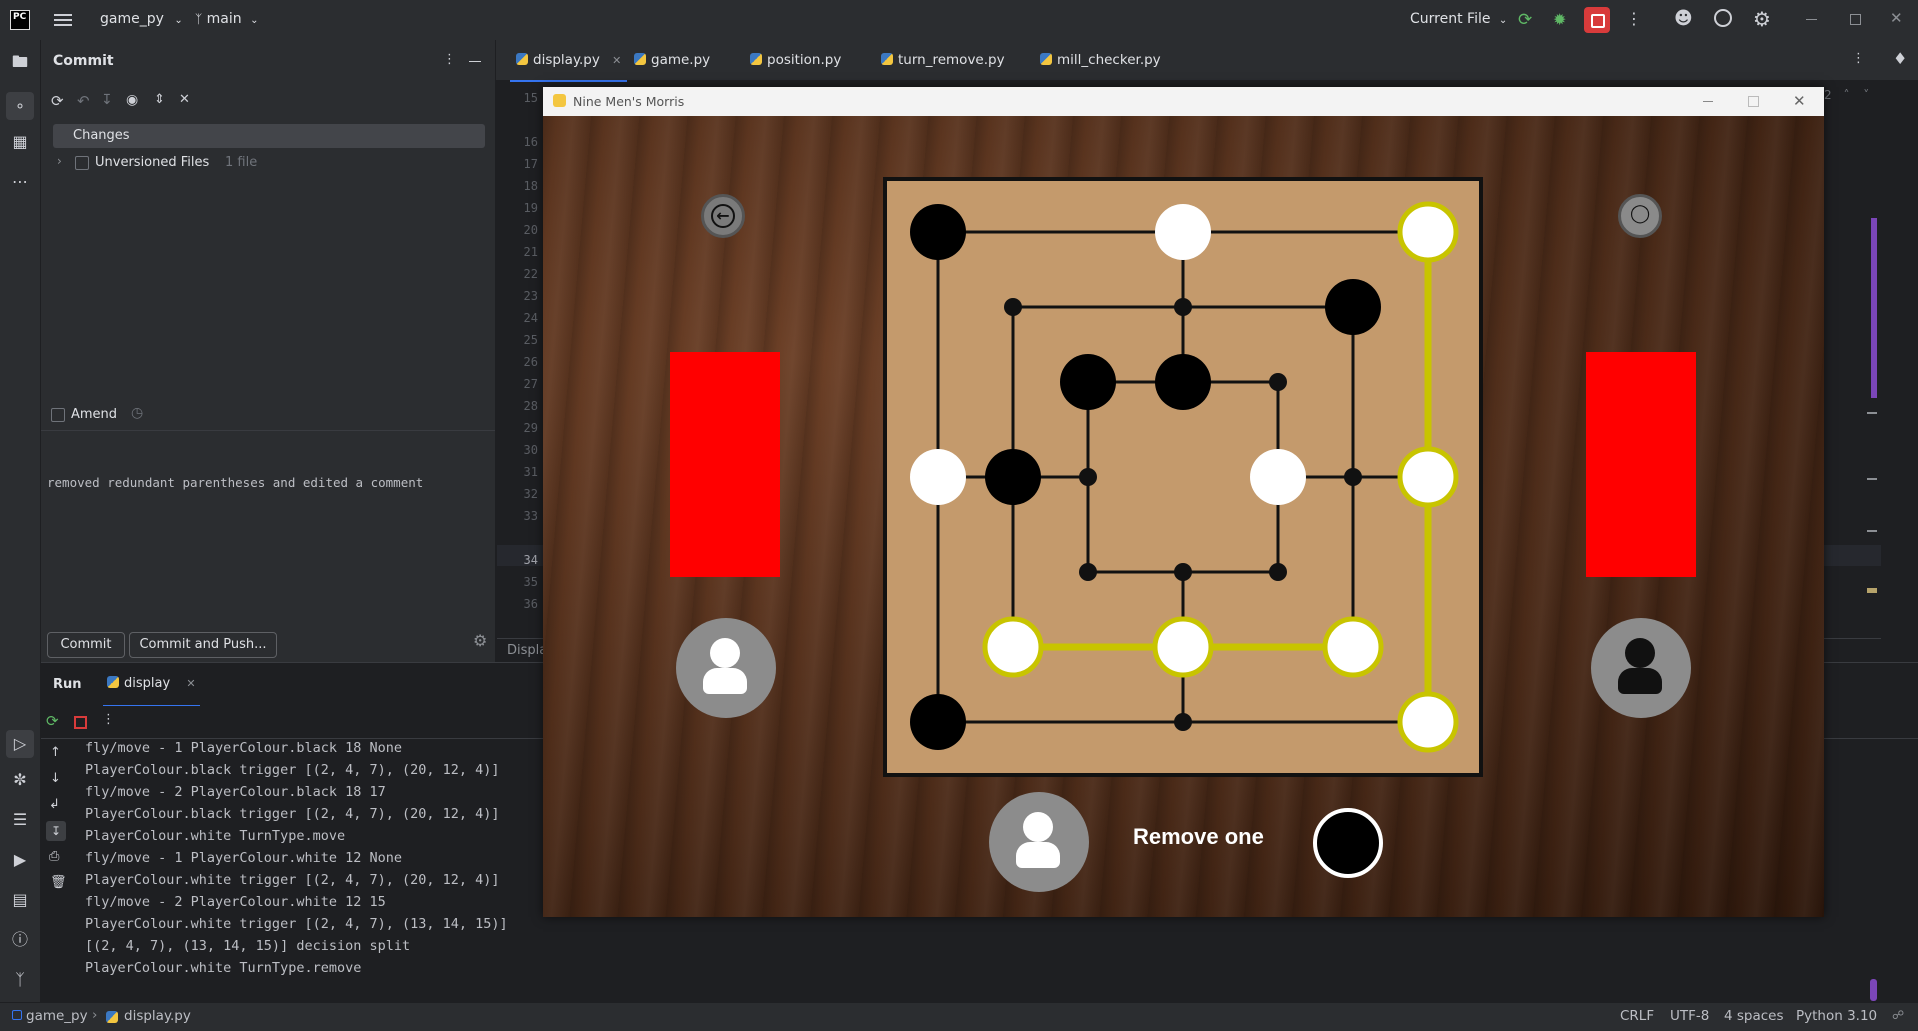 This screenshot has height=1031, width=1918. I want to click on refresh-icon: ⟳, so click(57, 101).